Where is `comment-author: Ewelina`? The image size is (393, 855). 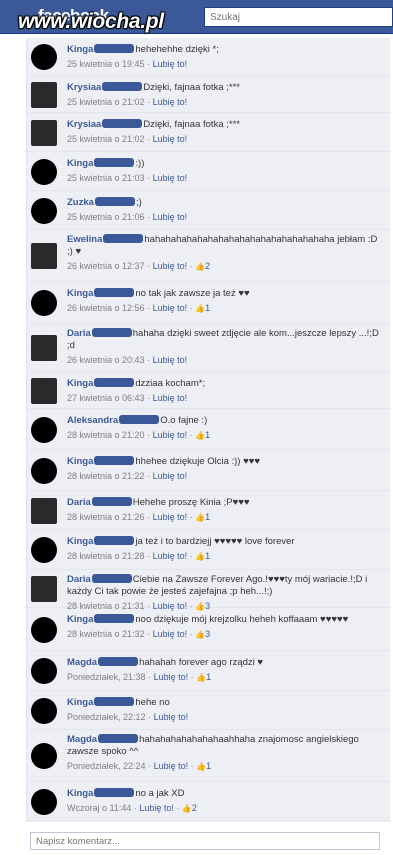
comment-author: Ewelina is located at coordinates (84, 239).